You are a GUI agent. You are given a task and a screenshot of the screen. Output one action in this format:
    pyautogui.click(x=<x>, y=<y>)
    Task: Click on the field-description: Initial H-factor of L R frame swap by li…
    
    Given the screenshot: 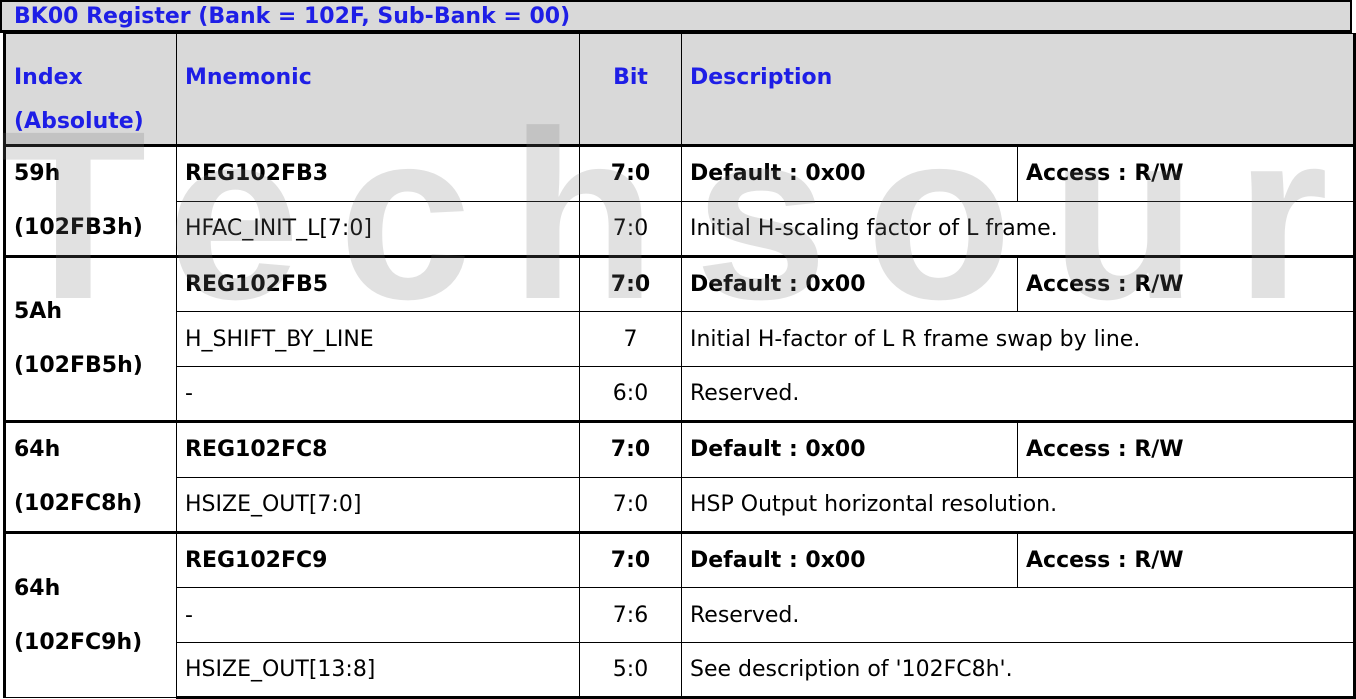 What is the action you would take?
    pyautogui.click(x=1018, y=339)
    